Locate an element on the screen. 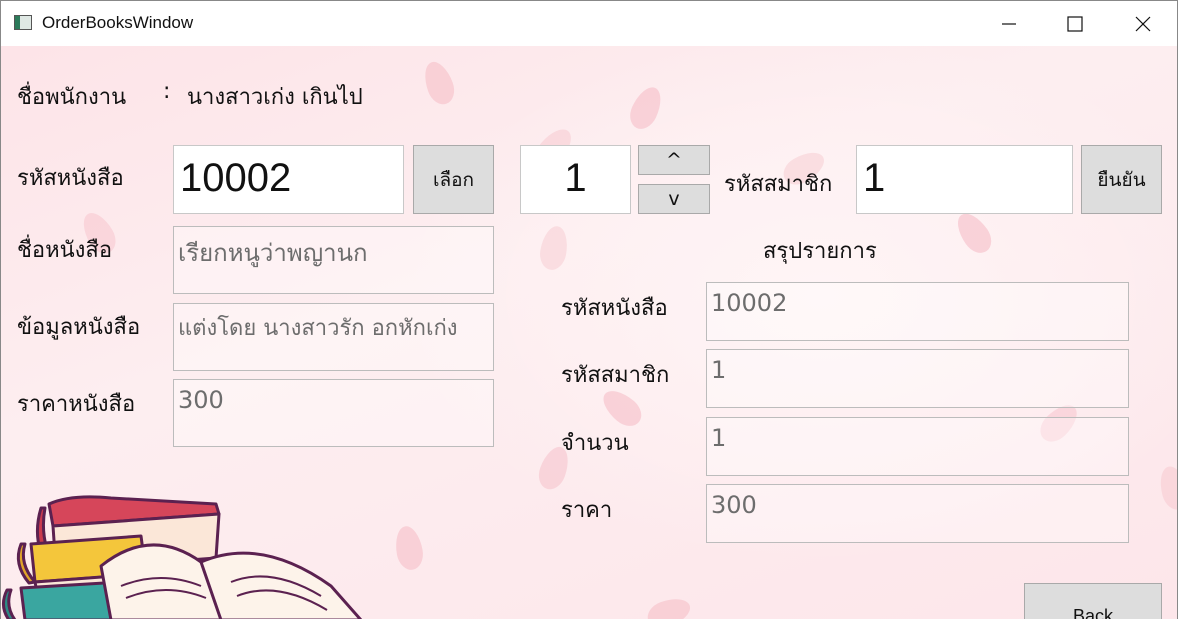 The image size is (1178, 619). employee-label: ชื่อพนักงาน is located at coordinates (72, 97).